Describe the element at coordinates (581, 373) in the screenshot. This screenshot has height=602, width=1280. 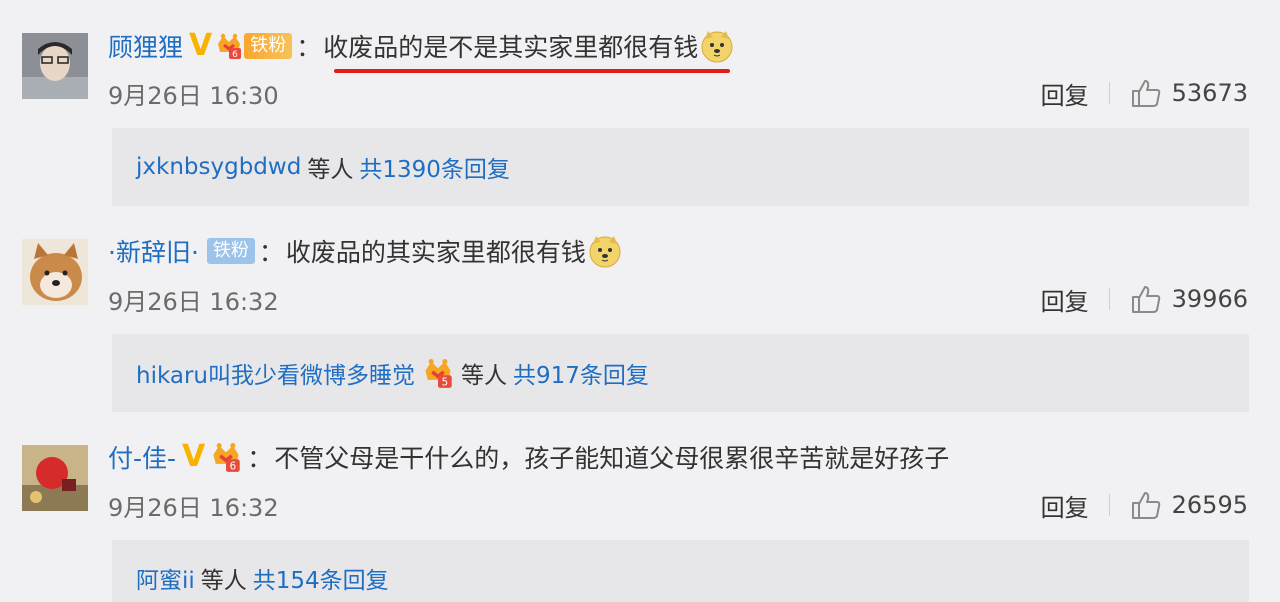
I see `reply-count-link: 共917条回复` at that location.